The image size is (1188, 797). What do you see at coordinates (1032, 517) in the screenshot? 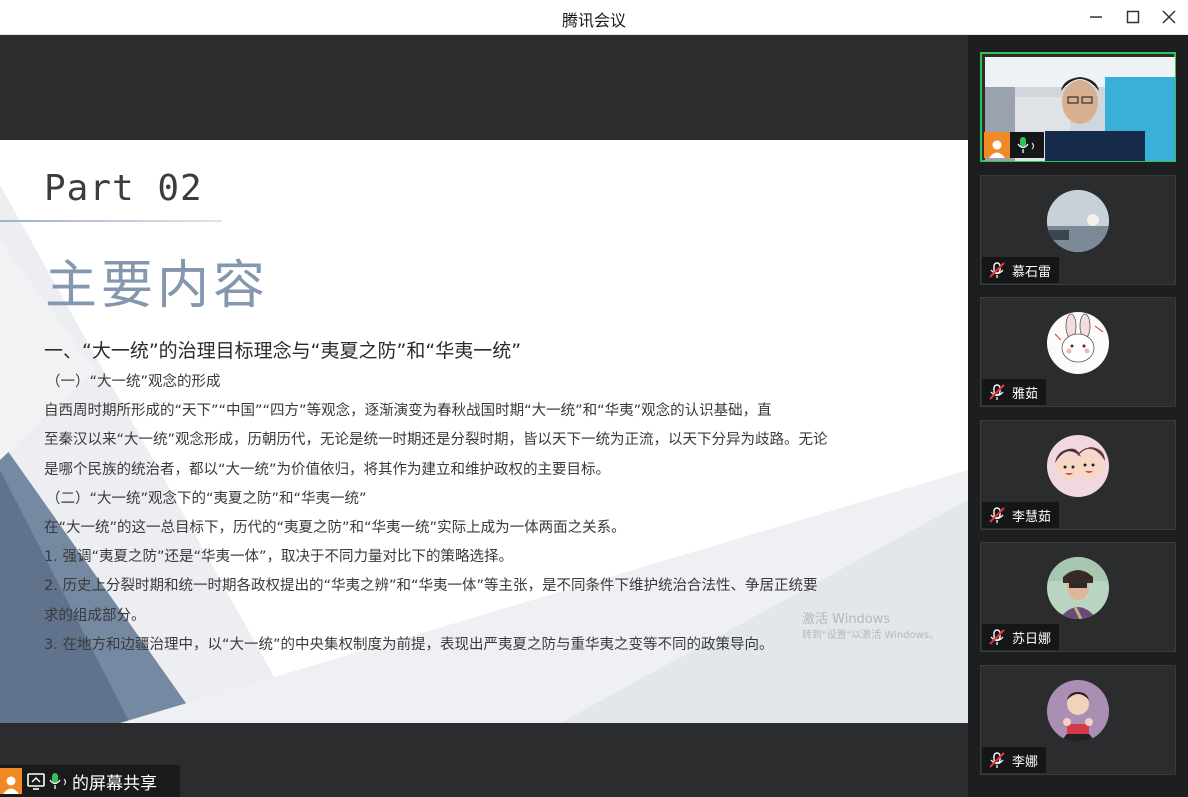
I see `participant-name: 李慧茹` at bounding box center [1032, 517].